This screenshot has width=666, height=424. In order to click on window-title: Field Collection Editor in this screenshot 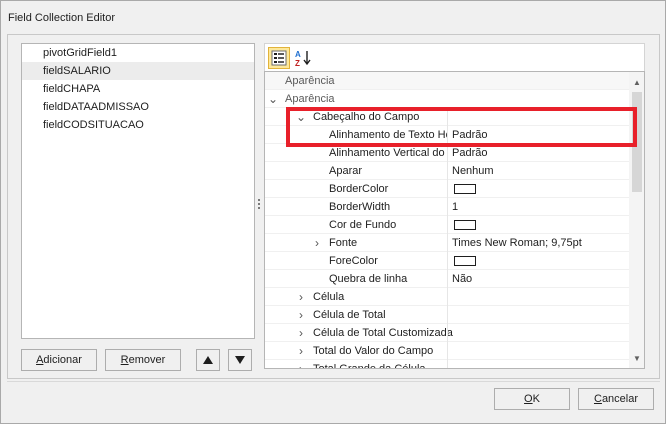, I will do `click(61, 18)`.